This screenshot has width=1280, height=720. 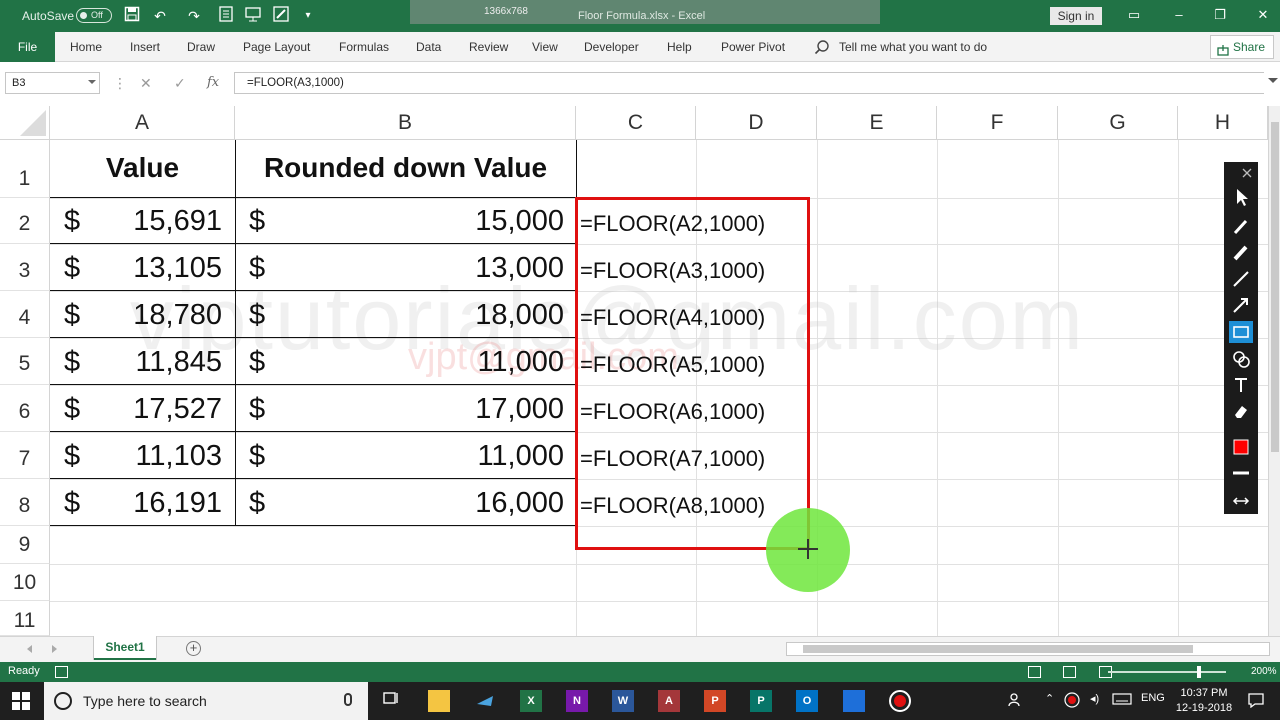 What do you see at coordinates (1241, 501) in the screenshot?
I see `toolbar-expand-icon` at bounding box center [1241, 501].